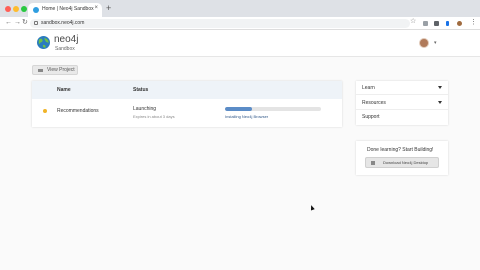 This screenshot has height=270, width=480. What do you see at coordinates (45, 111) in the screenshot?
I see `status-dot-icon` at bounding box center [45, 111].